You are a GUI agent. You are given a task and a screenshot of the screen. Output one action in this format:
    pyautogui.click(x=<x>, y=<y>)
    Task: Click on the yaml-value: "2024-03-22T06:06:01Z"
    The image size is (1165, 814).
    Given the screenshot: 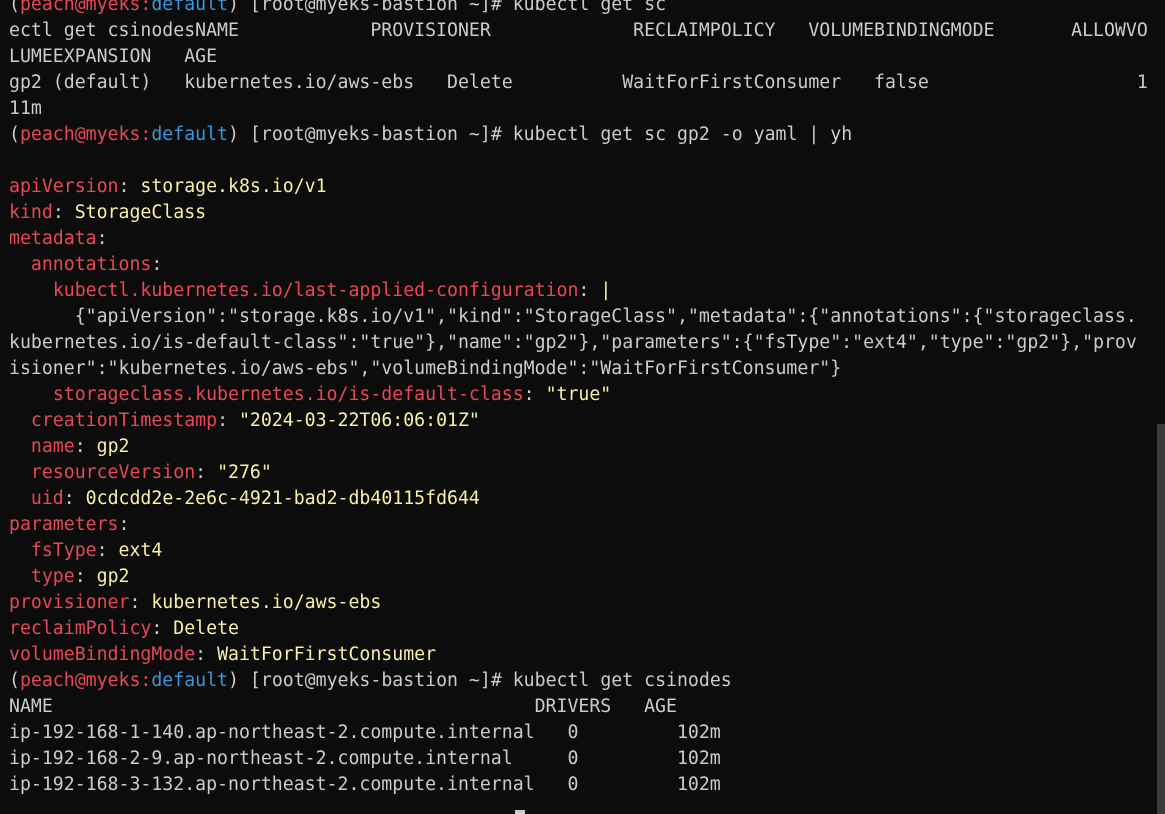 What is the action you would take?
    pyautogui.click(x=359, y=420)
    